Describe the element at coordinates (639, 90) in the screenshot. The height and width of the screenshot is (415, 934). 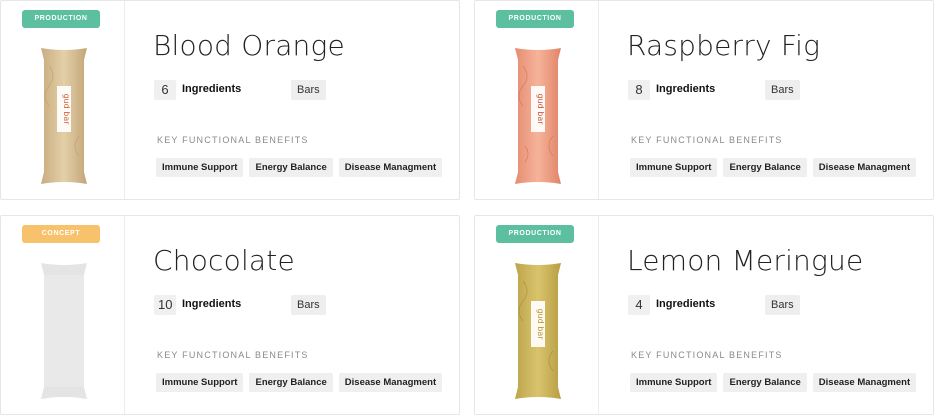
I see `ingredient-count: 8` at that location.